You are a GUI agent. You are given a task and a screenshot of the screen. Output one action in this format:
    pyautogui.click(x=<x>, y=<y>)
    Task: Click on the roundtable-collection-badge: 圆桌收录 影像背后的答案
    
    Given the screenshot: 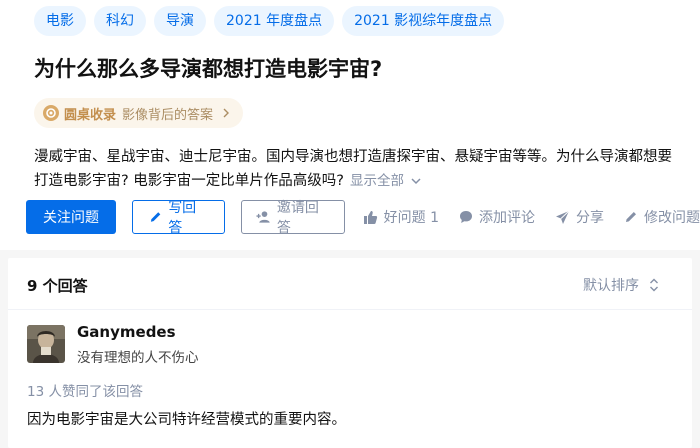 What is the action you would take?
    pyautogui.click(x=139, y=113)
    